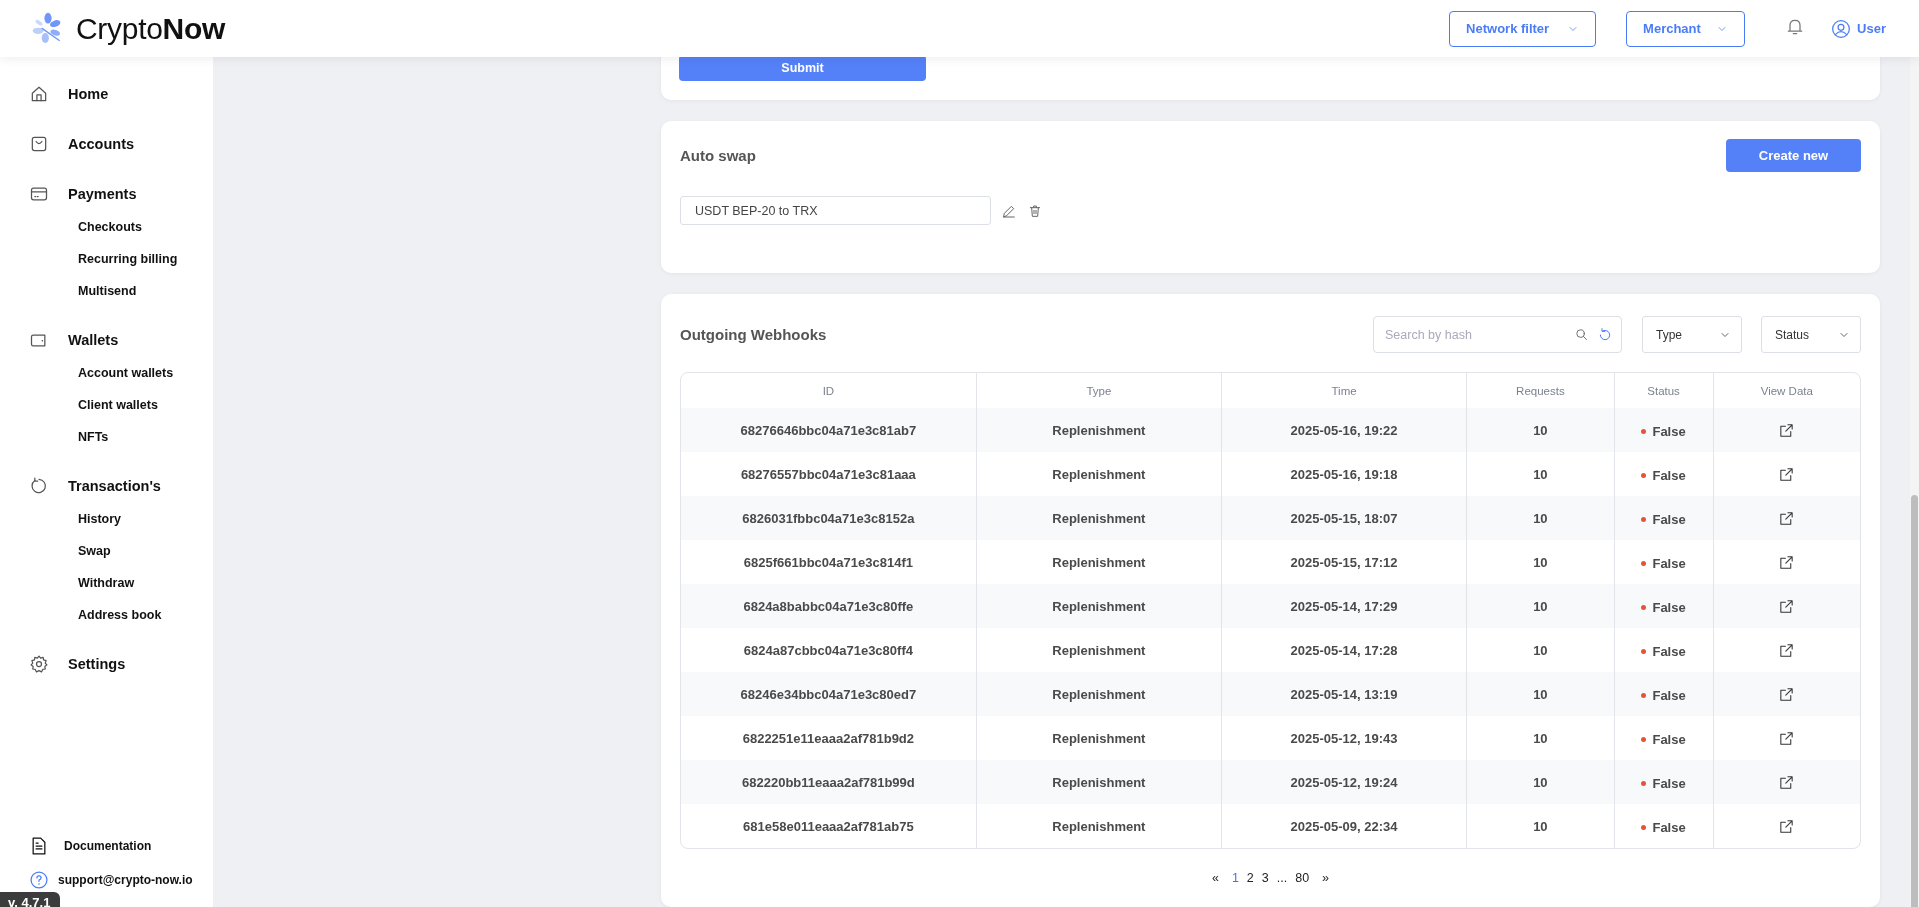  Describe the element at coordinates (1811, 334) in the screenshot. I see `filter-dropdown: Status` at that location.